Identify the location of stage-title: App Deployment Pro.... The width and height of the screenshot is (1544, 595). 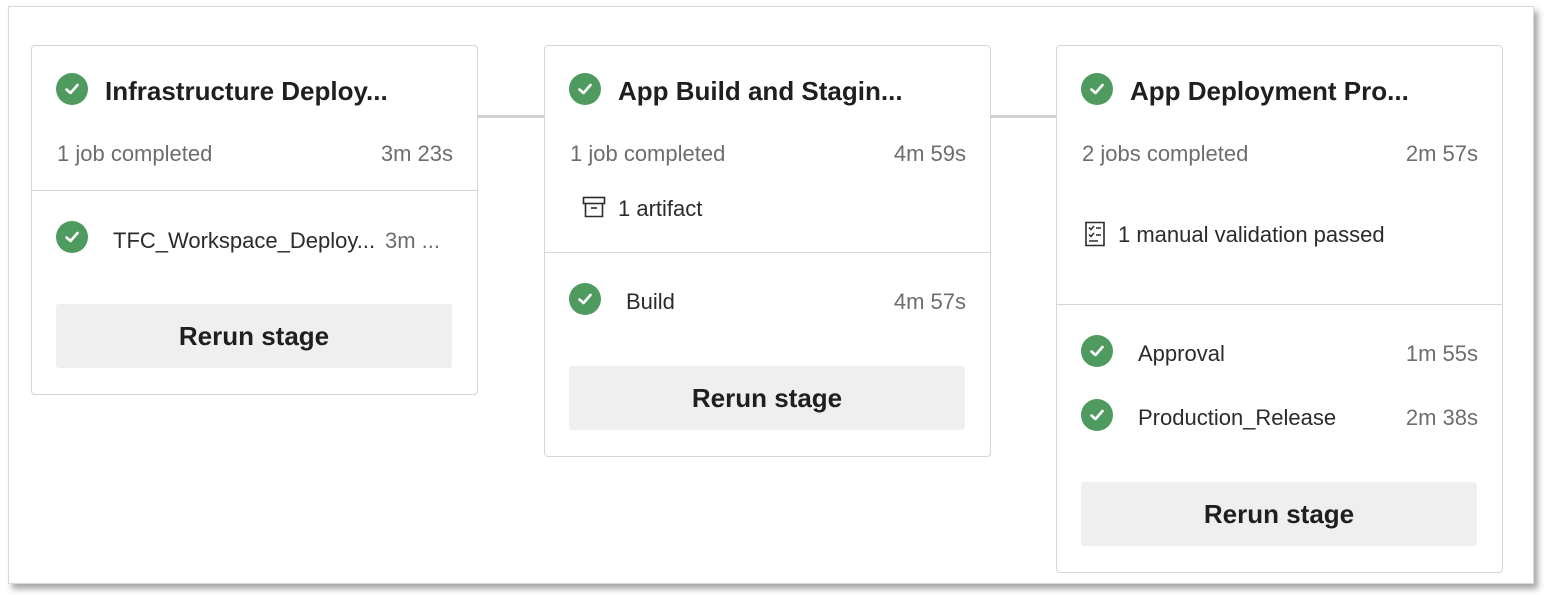
(1269, 91).